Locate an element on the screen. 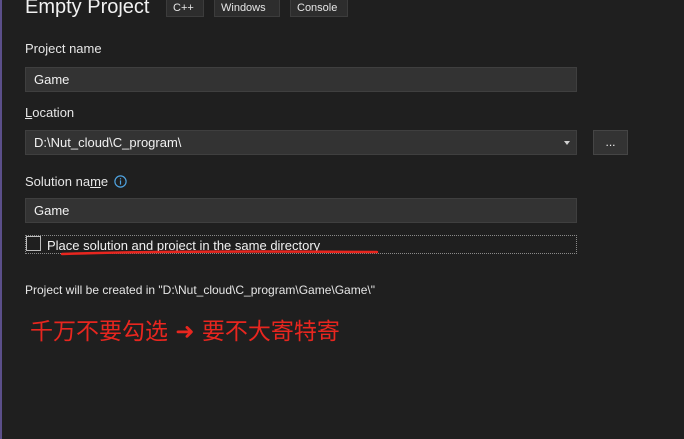 Image resolution: width=684 pixels, height=439 pixels. info-icon is located at coordinates (120, 181).